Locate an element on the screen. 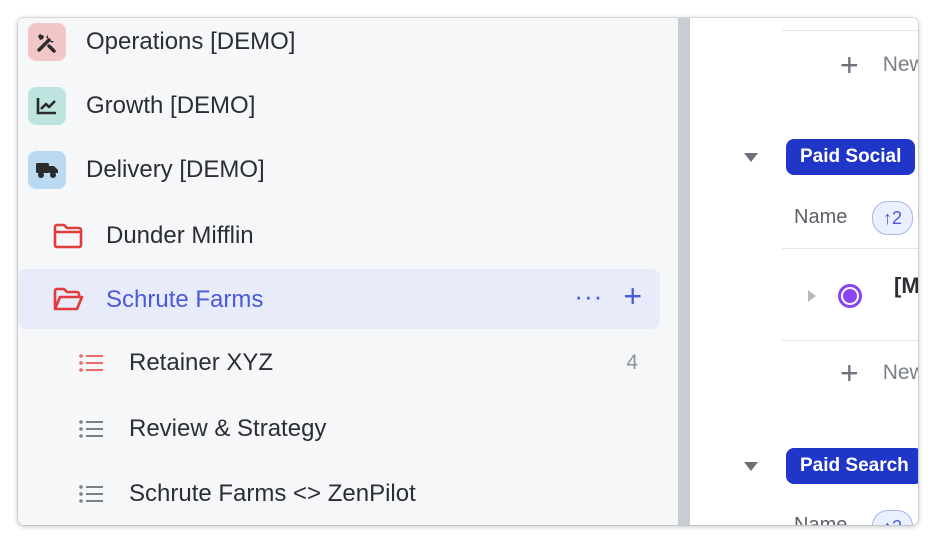 The width and height of the screenshot is (936, 546). folder-icon is located at coordinates (68, 236).